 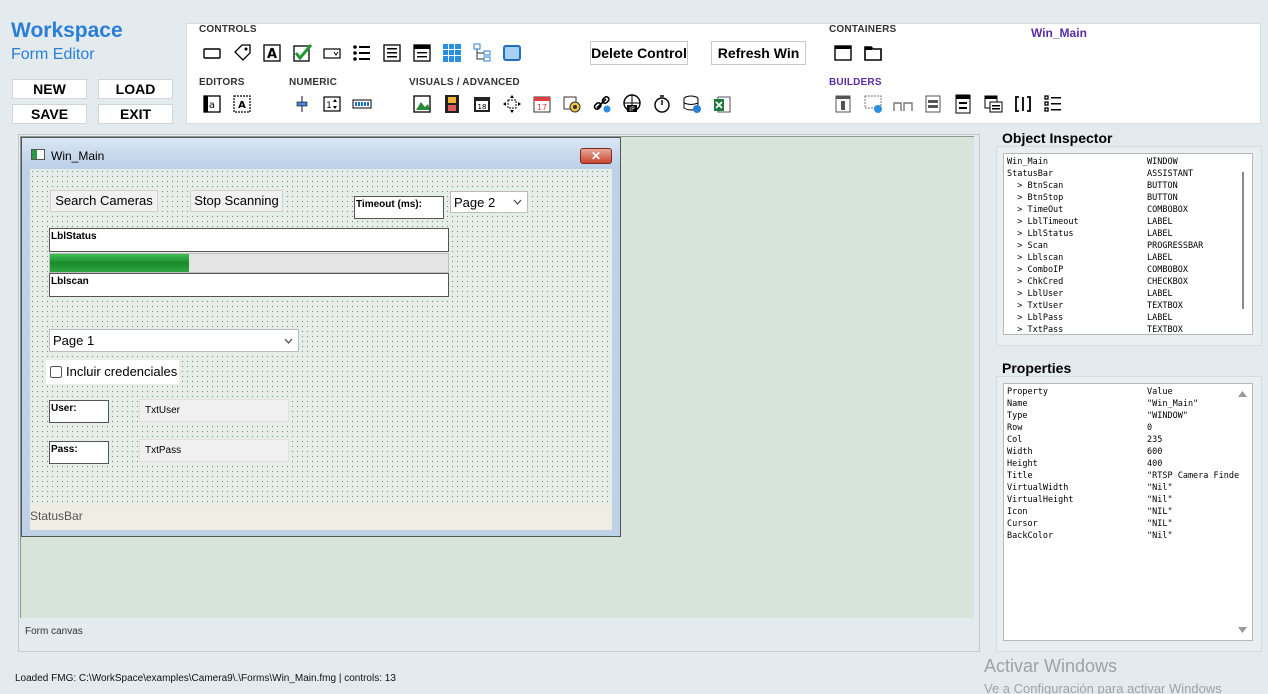 I want to click on frame-tool-icon, so click(x=512, y=53).